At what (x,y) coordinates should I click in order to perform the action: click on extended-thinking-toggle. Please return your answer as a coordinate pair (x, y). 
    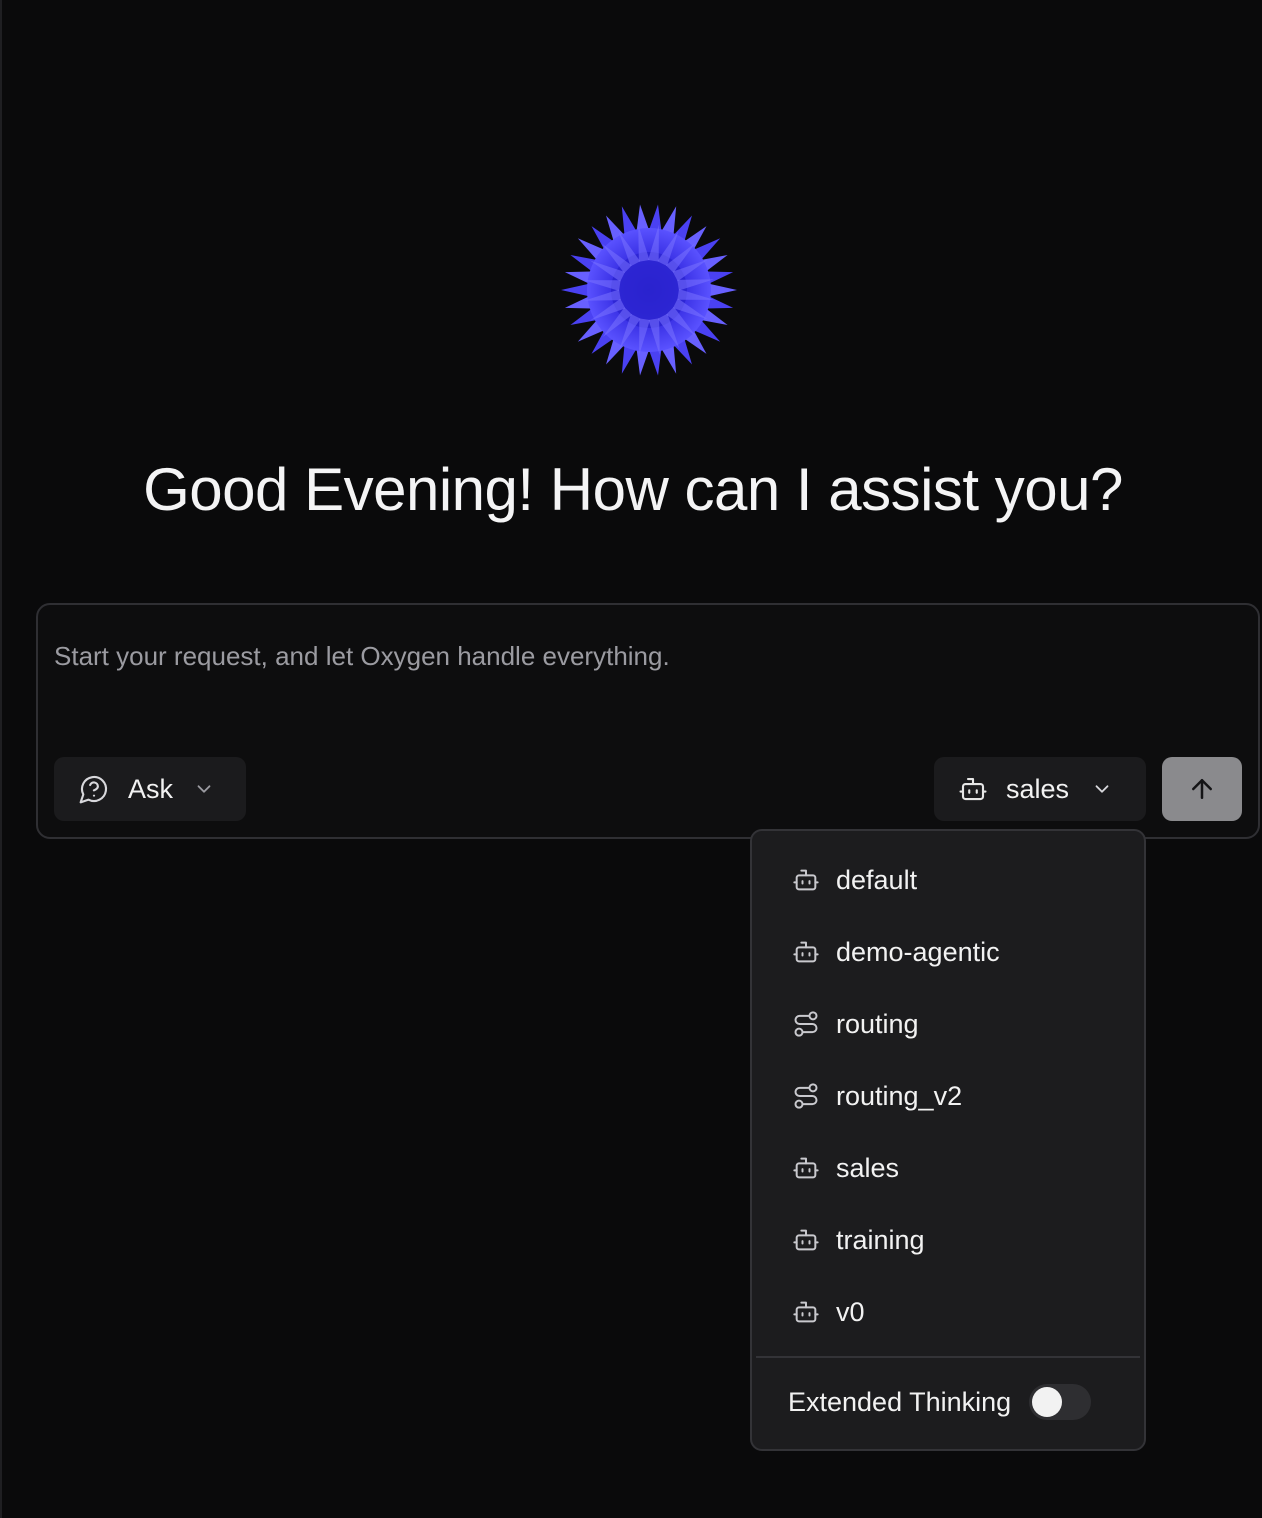
    Looking at the image, I should click on (1060, 1402).